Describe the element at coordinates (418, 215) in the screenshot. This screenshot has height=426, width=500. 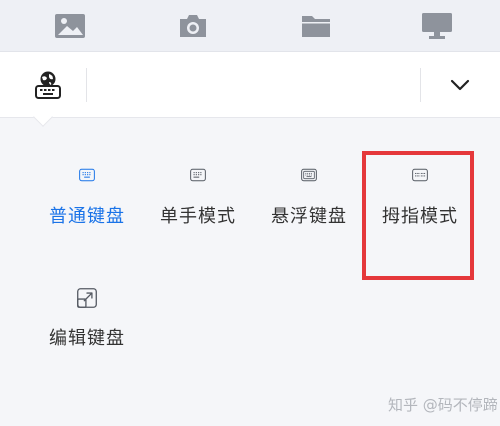
I see `highlight-annotation` at that location.